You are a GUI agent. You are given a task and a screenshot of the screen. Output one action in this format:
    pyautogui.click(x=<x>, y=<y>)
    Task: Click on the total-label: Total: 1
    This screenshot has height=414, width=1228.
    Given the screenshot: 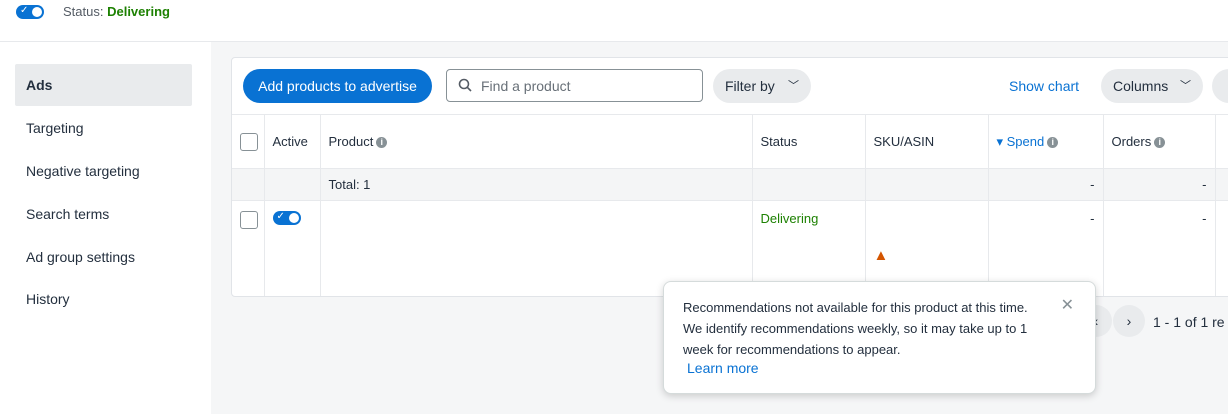 What is the action you would take?
    pyautogui.click(x=536, y=184)
    